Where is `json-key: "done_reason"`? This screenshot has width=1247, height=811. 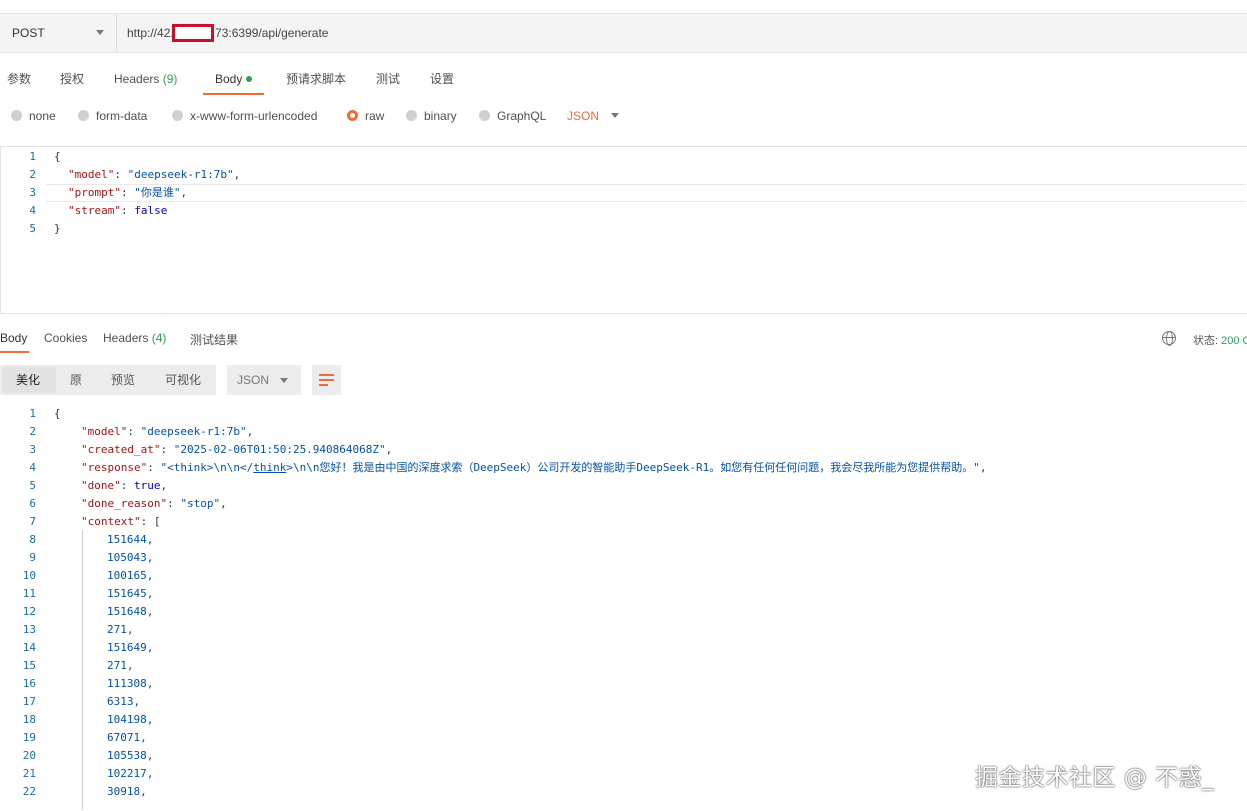
json-key: "done_reason" is located at coordinates (124, 503).